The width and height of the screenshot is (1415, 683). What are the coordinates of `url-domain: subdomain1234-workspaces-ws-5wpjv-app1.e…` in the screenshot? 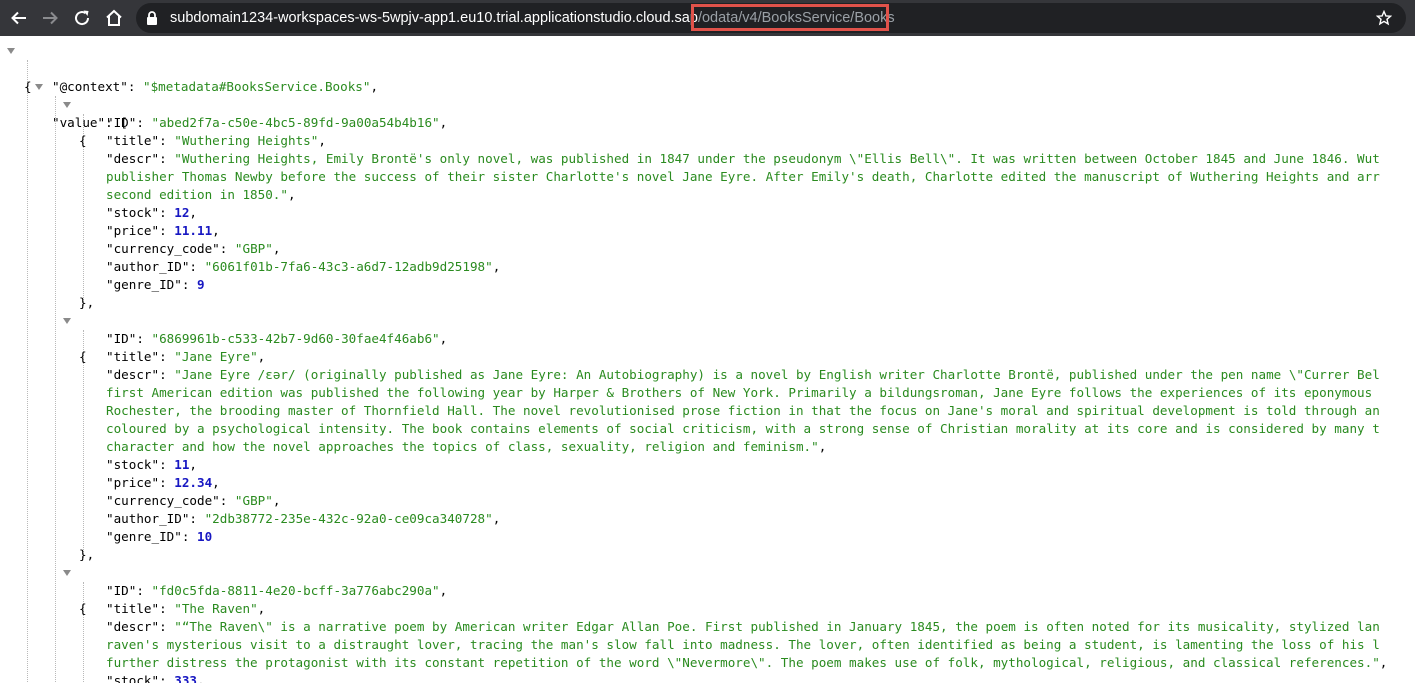 It's located at (434, 18).